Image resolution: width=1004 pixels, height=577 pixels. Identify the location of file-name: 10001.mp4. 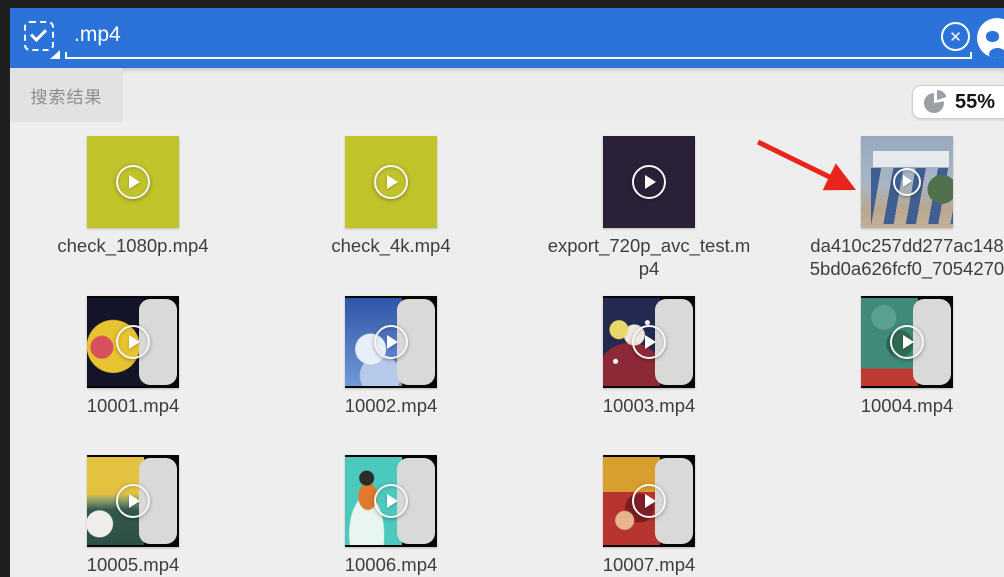
(133, 405).